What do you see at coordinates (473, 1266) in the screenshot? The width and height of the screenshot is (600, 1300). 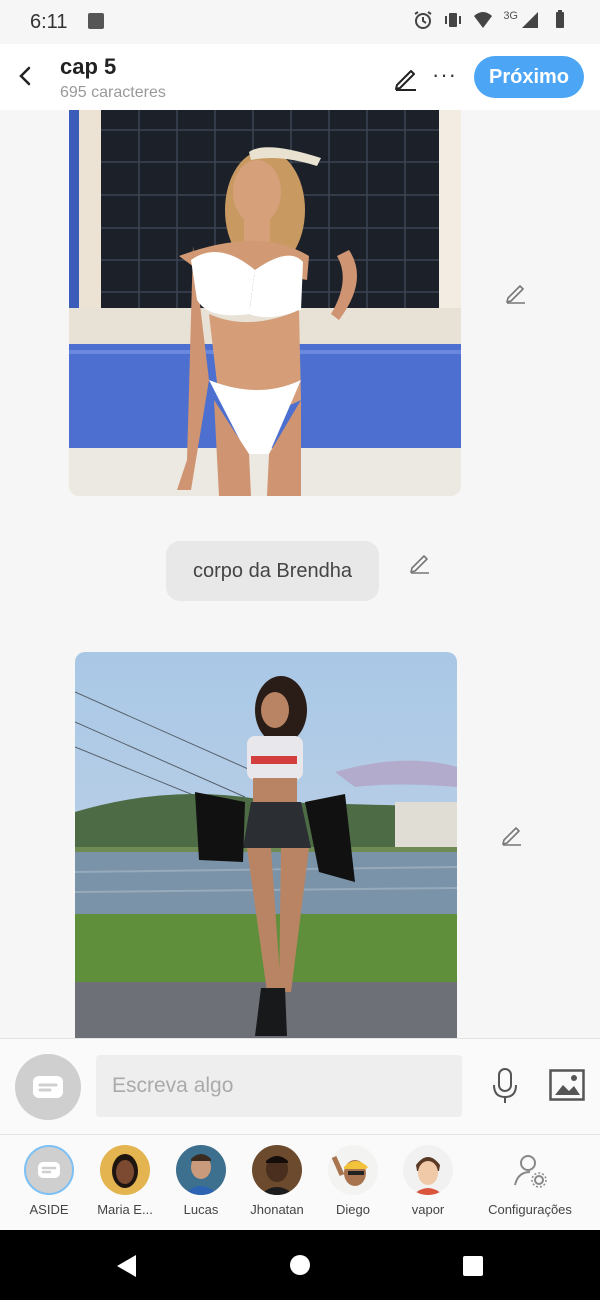 I see `nav-recents-icon` at bounding box center [473, 1266].